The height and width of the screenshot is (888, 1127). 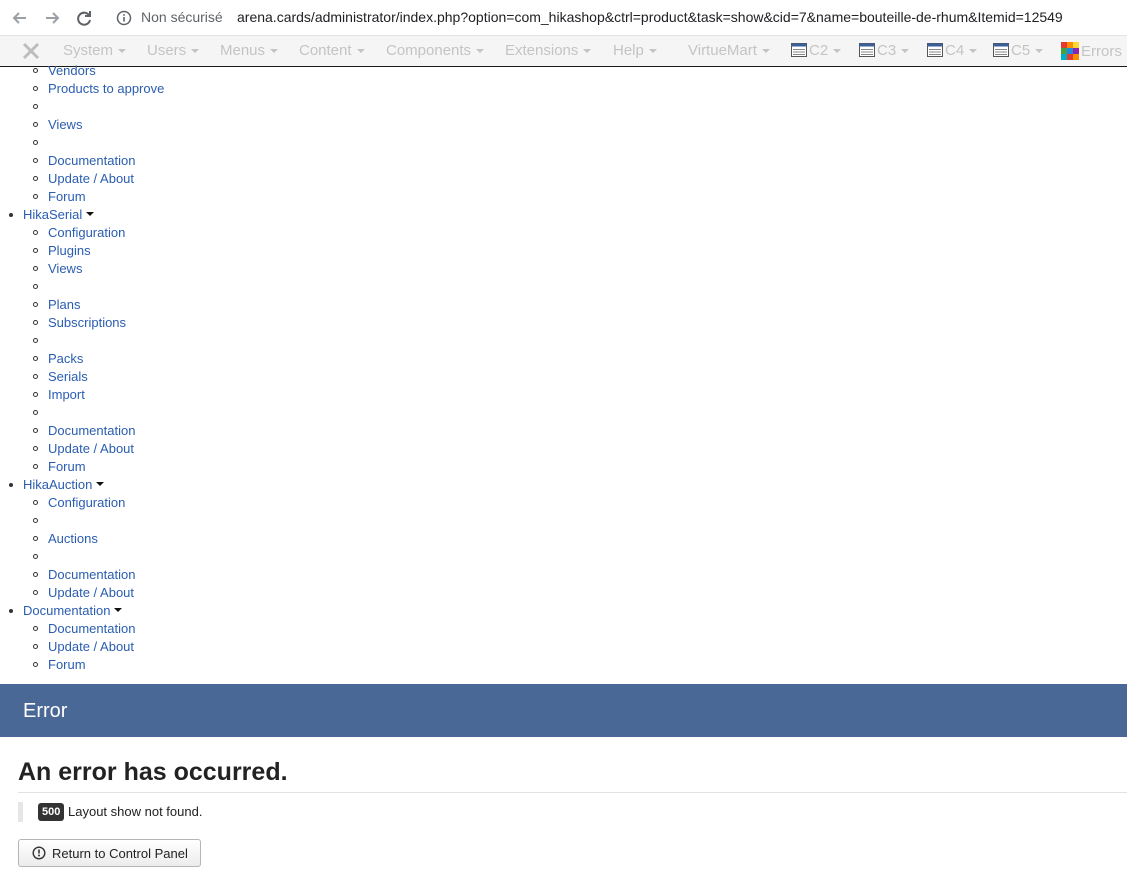 What do you see at coordinates (69, 251) in the screenshot?
I see `menu-subitem-label: Plugins` at bounding box center [69, 251].